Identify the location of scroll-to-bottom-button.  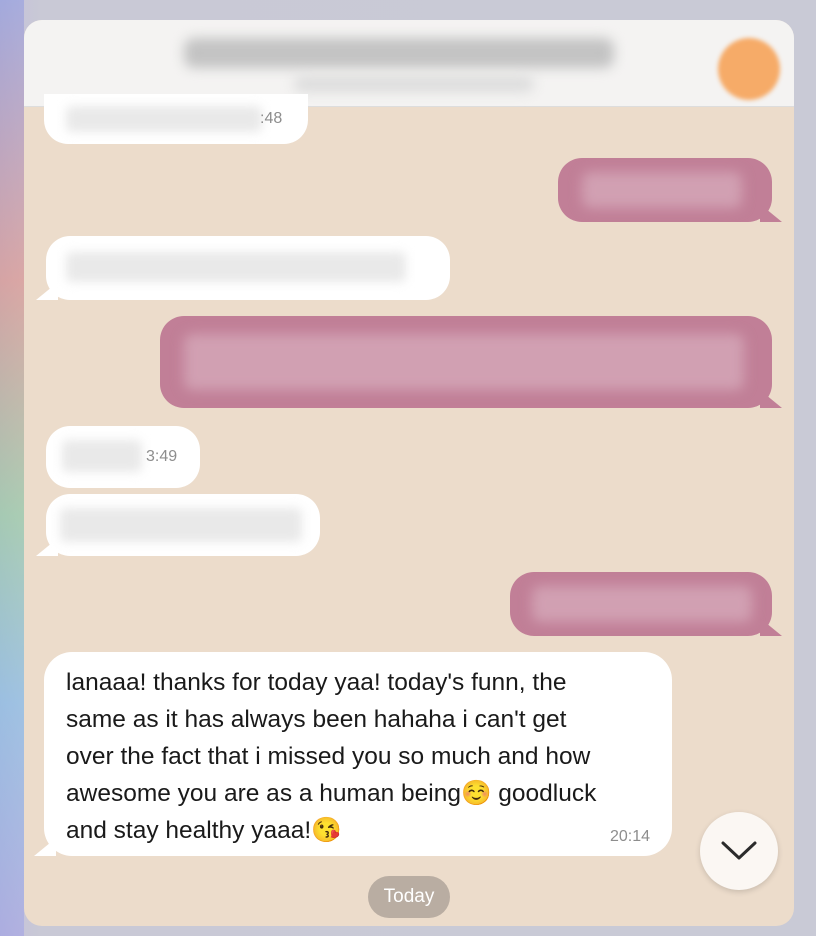
(739, 851).